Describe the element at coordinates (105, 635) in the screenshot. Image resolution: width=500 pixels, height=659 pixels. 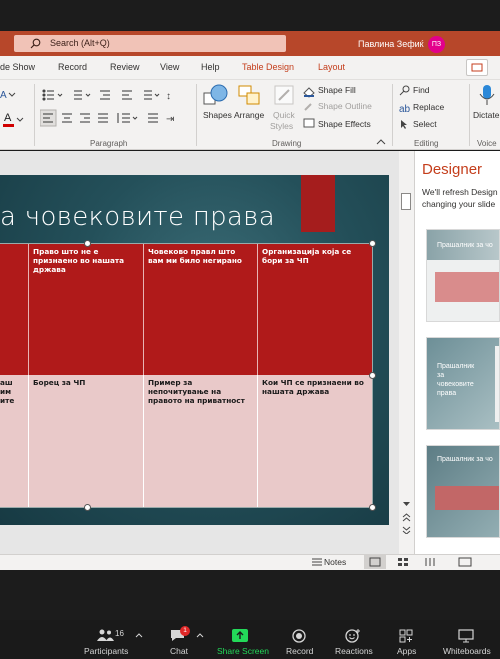
I see `participants-icon` at that location.